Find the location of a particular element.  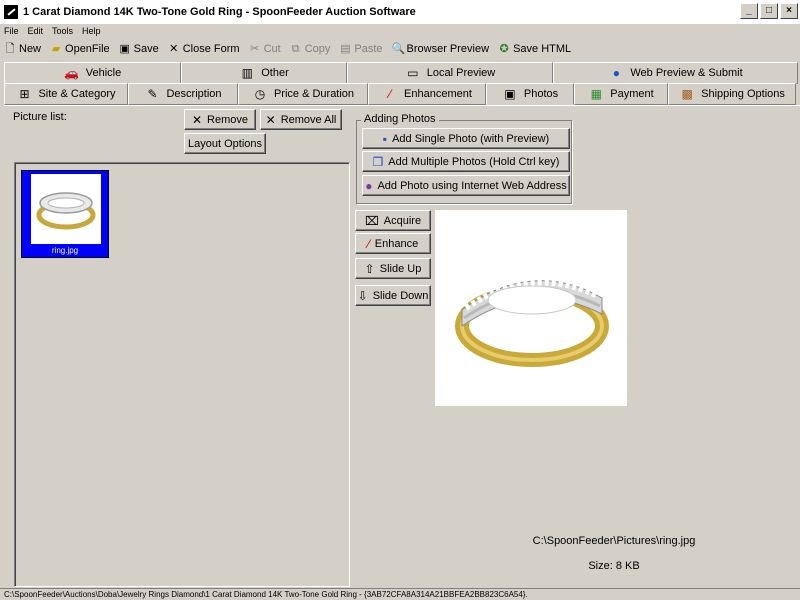

tab-web-preview-submit: ● Web Preview & Submit is located at coordinates (675, 73).